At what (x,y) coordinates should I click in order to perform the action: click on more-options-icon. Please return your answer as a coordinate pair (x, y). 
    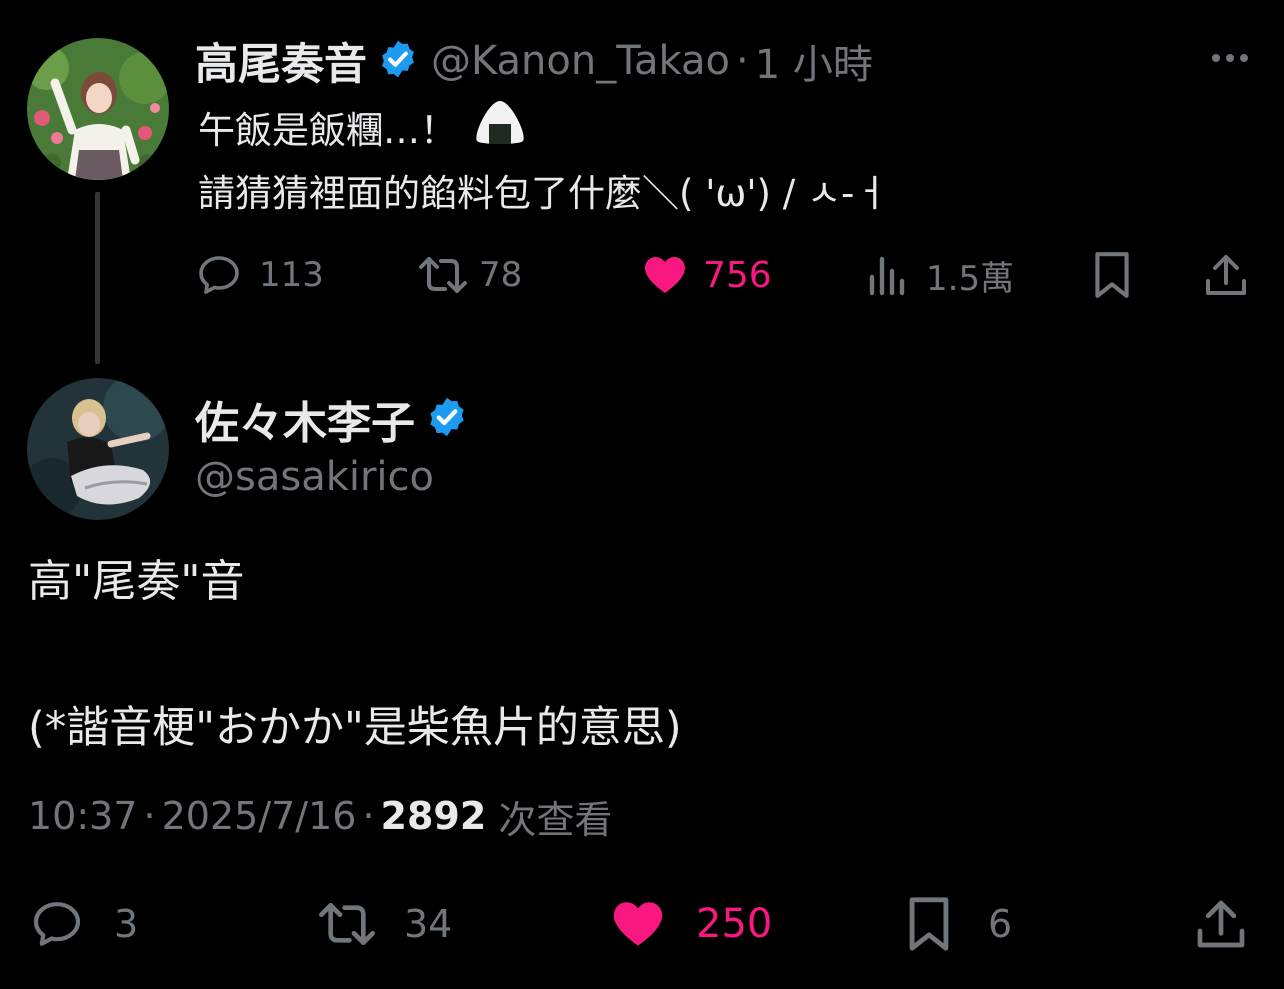
    Looking at the image, I should click on (1230, 60).